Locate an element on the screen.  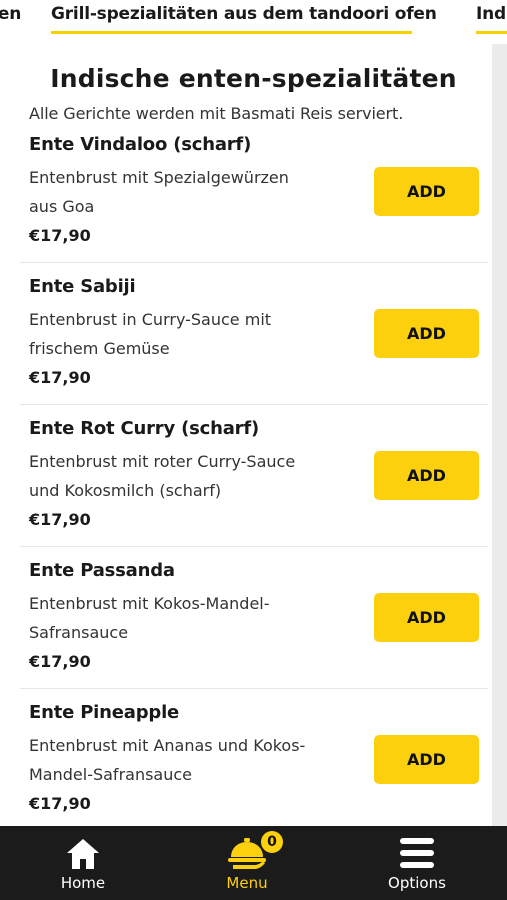
item-name: Ente Sabiji is located at coordinates (82, 286).